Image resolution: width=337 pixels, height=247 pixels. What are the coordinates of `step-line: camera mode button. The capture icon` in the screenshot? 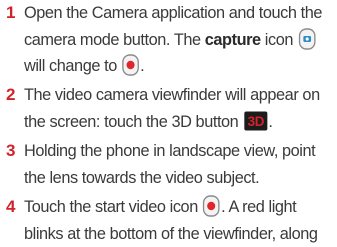 It's located at (170, 40).